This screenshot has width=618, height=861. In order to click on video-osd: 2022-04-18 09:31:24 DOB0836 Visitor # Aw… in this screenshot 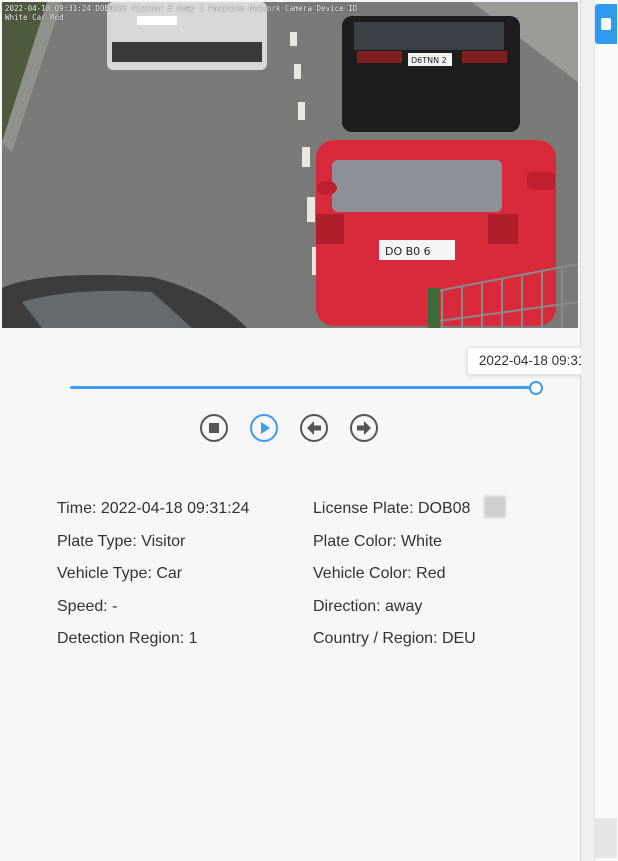, I will do `click(181, 13)`.